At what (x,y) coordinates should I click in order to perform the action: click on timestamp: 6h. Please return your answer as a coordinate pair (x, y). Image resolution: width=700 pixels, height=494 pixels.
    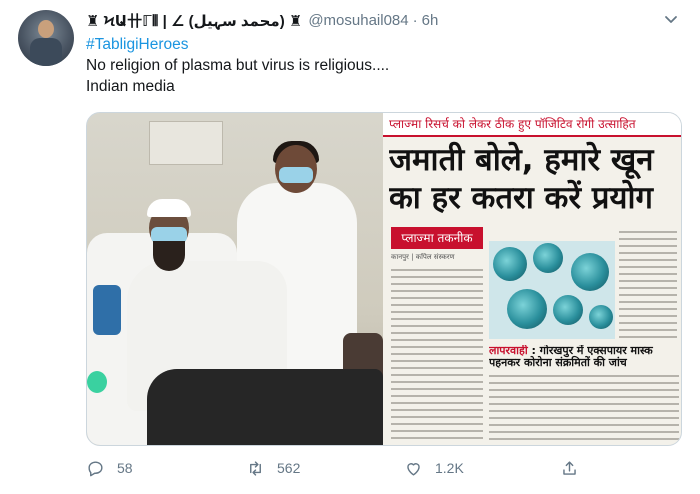
    Looking at the image, I should click on (430, 20).